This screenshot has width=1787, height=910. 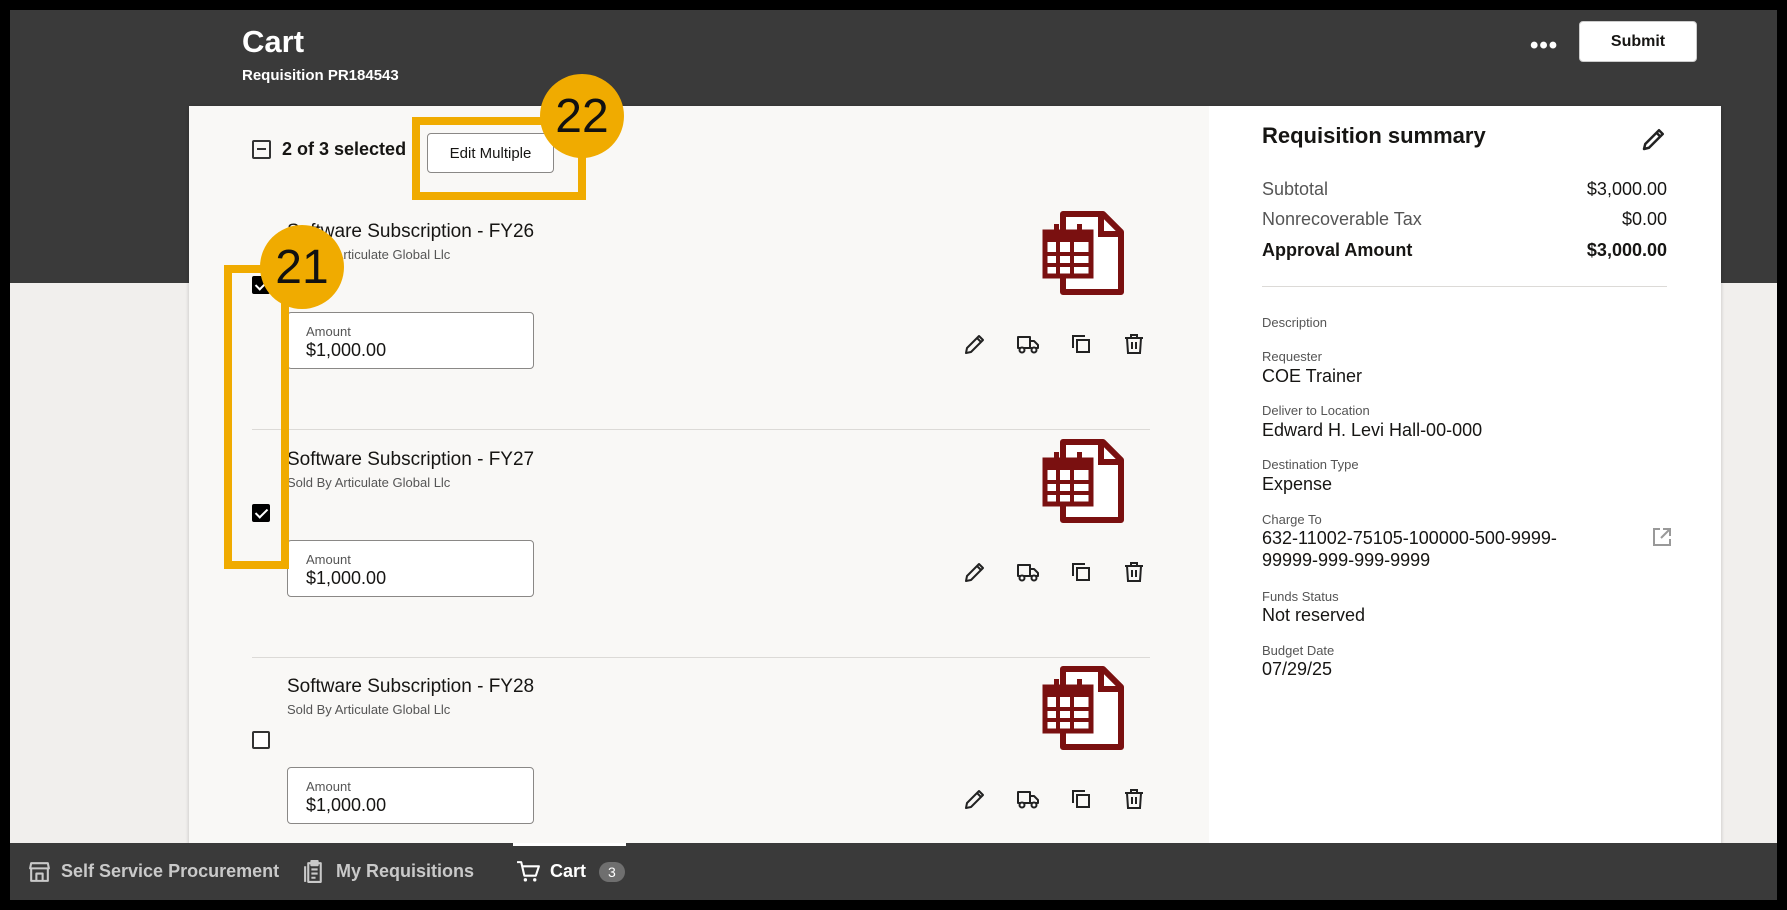 What do you see at coordinates (1638, 41) in the screenshot?
I see `submit-button: Submit` at bounding box center [1638, 41].